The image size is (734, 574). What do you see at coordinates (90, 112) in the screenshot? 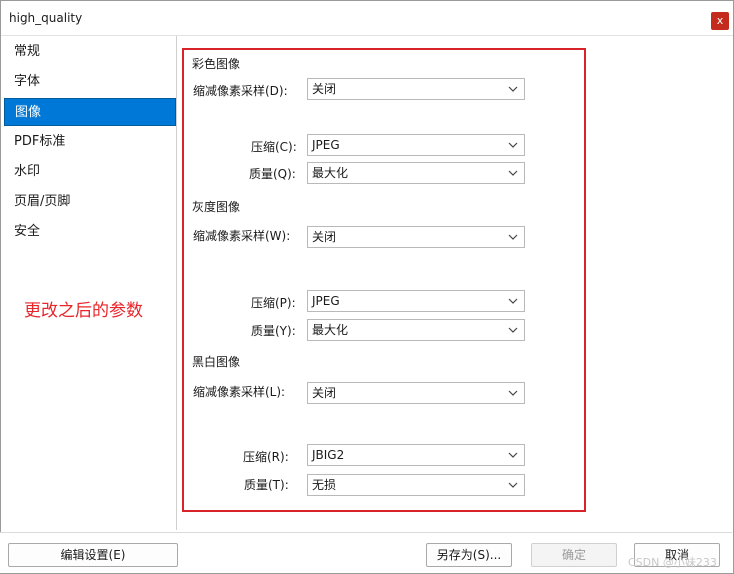
I see `sidebar-item-images: 图像` at bounding box center [90, 112].